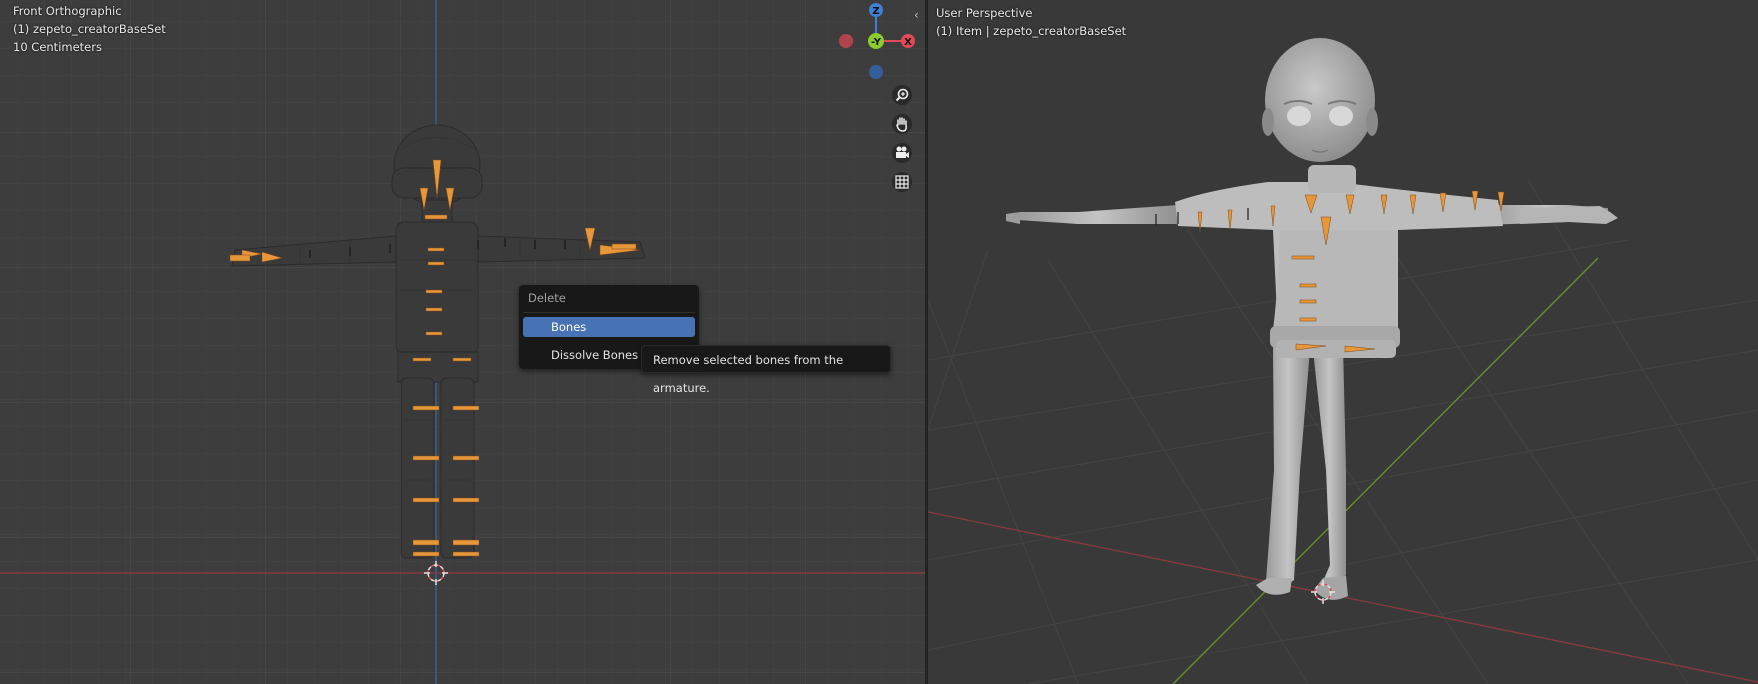  I want to click on menu-item-bones: Bones, so click(609, 327).